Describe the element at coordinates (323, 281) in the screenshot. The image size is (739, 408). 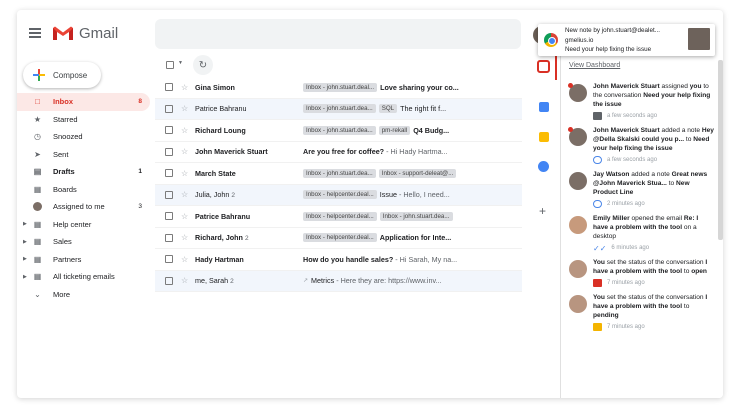
I see `email-subject: Metrics` at that location.